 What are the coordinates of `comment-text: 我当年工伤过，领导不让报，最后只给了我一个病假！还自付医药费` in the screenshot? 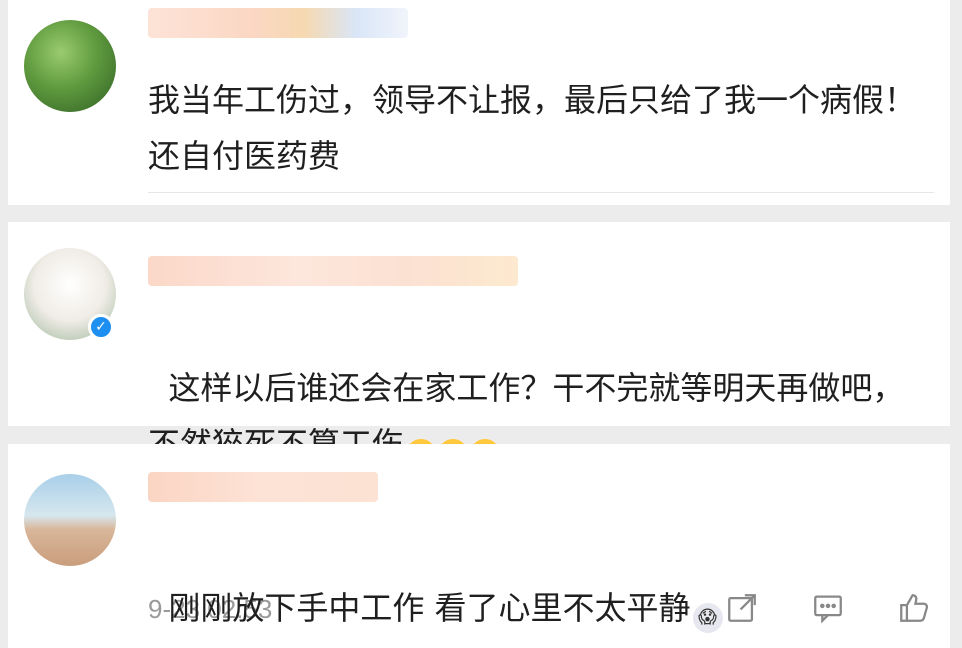 It's located at (532, 128).